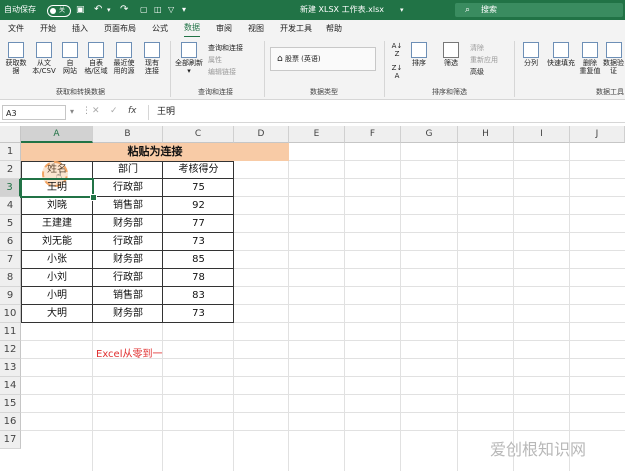 The height and width of the screenshot is (471, 625). I want to click on redo-icon: ↷, so click(124, 10).